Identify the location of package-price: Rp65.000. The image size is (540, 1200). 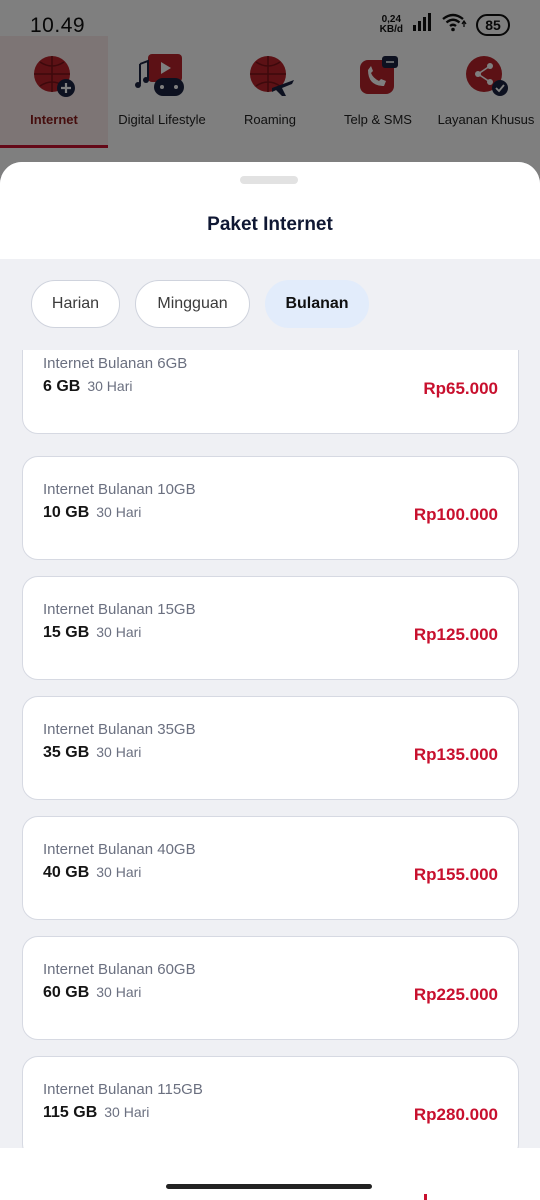
(460, 388).